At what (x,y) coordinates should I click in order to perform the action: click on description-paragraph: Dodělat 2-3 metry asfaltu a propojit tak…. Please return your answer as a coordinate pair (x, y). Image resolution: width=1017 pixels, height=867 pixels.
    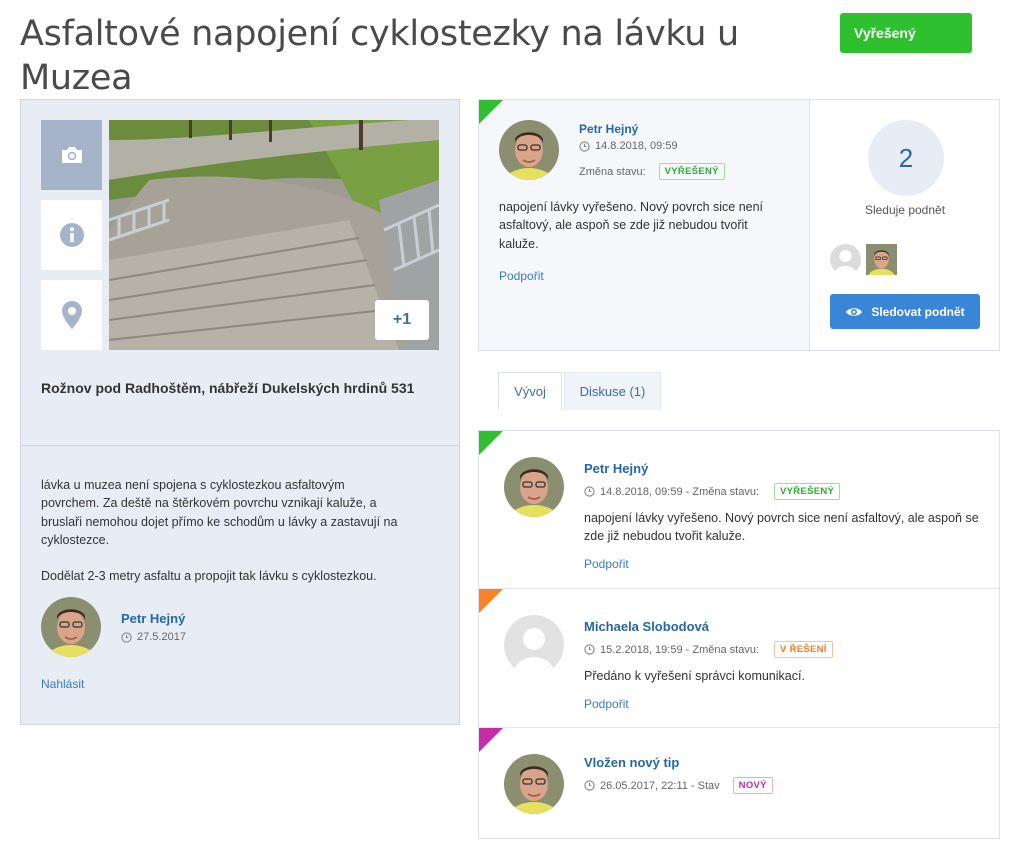
    Looking at the image, I should click on (209, 576).